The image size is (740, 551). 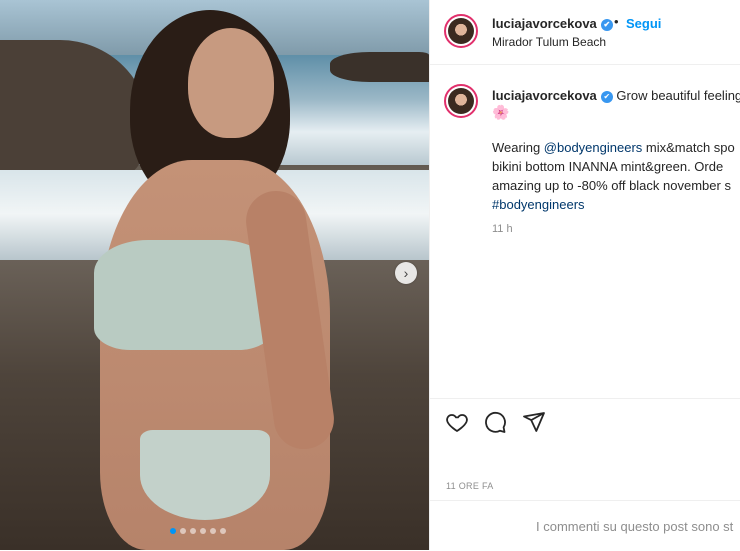 What do you see at coordinates (501, 112) in the screenshot?
I see `flower-emoji: 🌸` at bounding box center [501, 112].